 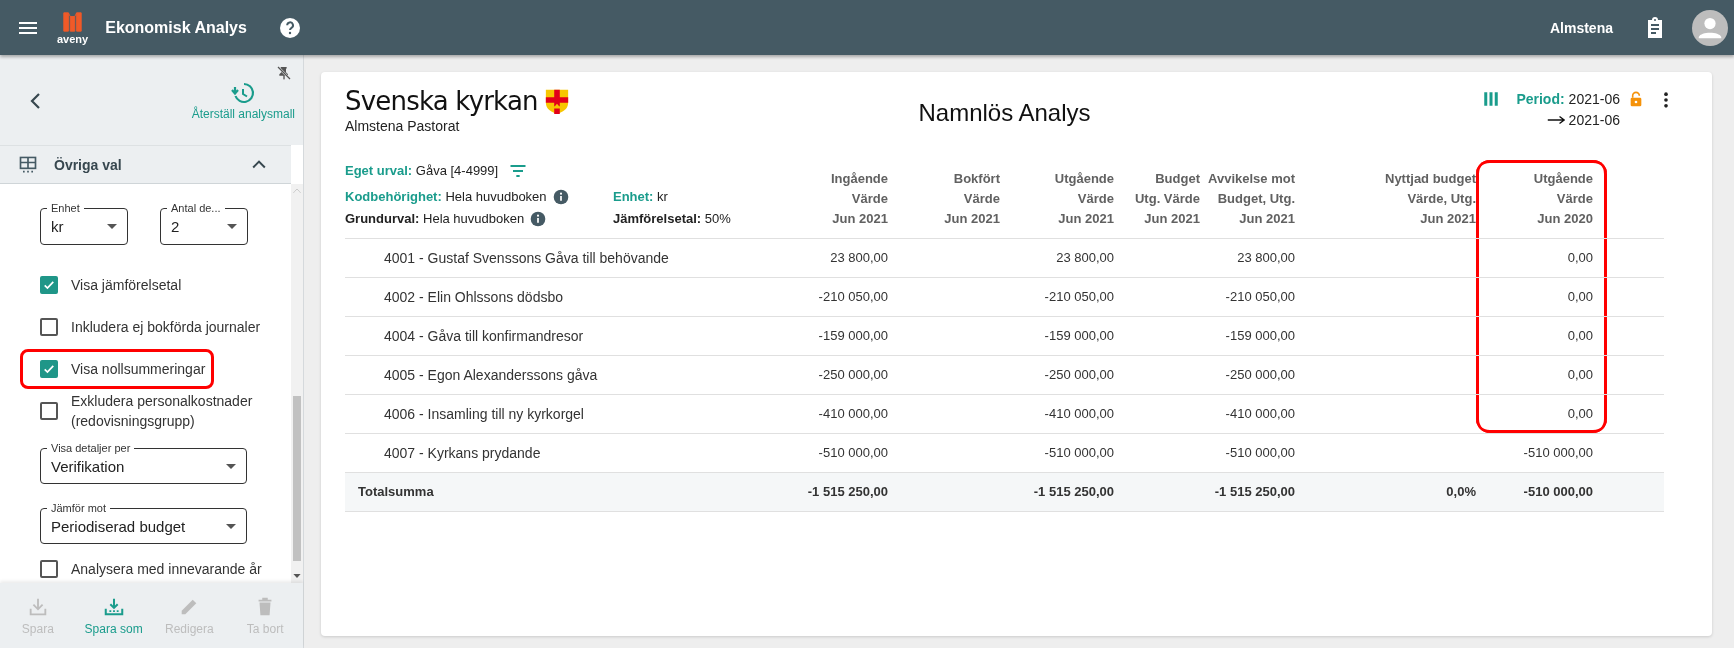 What do you see at coordinates (422, 170) in the screenshot?
I see `filter-text: Eget urval: Gåva [4-4999]` at bounding box center [422, 170].